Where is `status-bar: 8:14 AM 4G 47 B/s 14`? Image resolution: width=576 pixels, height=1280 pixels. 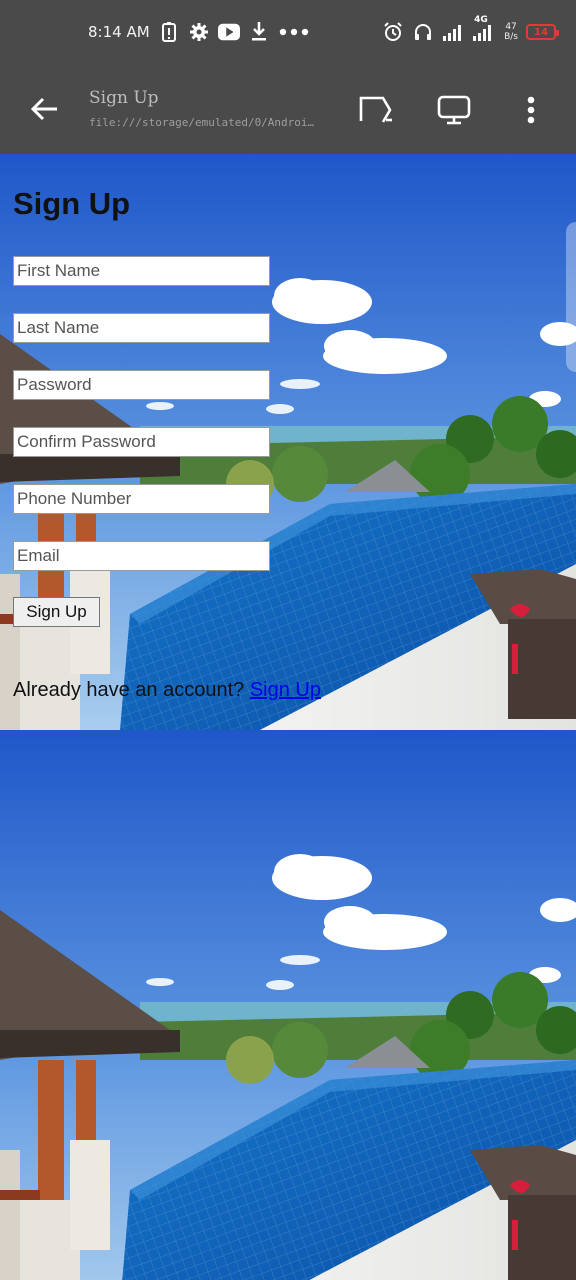
status-bar: 8:14 AM 4G 47 B/s 14 is located at coordinates (288, 32).